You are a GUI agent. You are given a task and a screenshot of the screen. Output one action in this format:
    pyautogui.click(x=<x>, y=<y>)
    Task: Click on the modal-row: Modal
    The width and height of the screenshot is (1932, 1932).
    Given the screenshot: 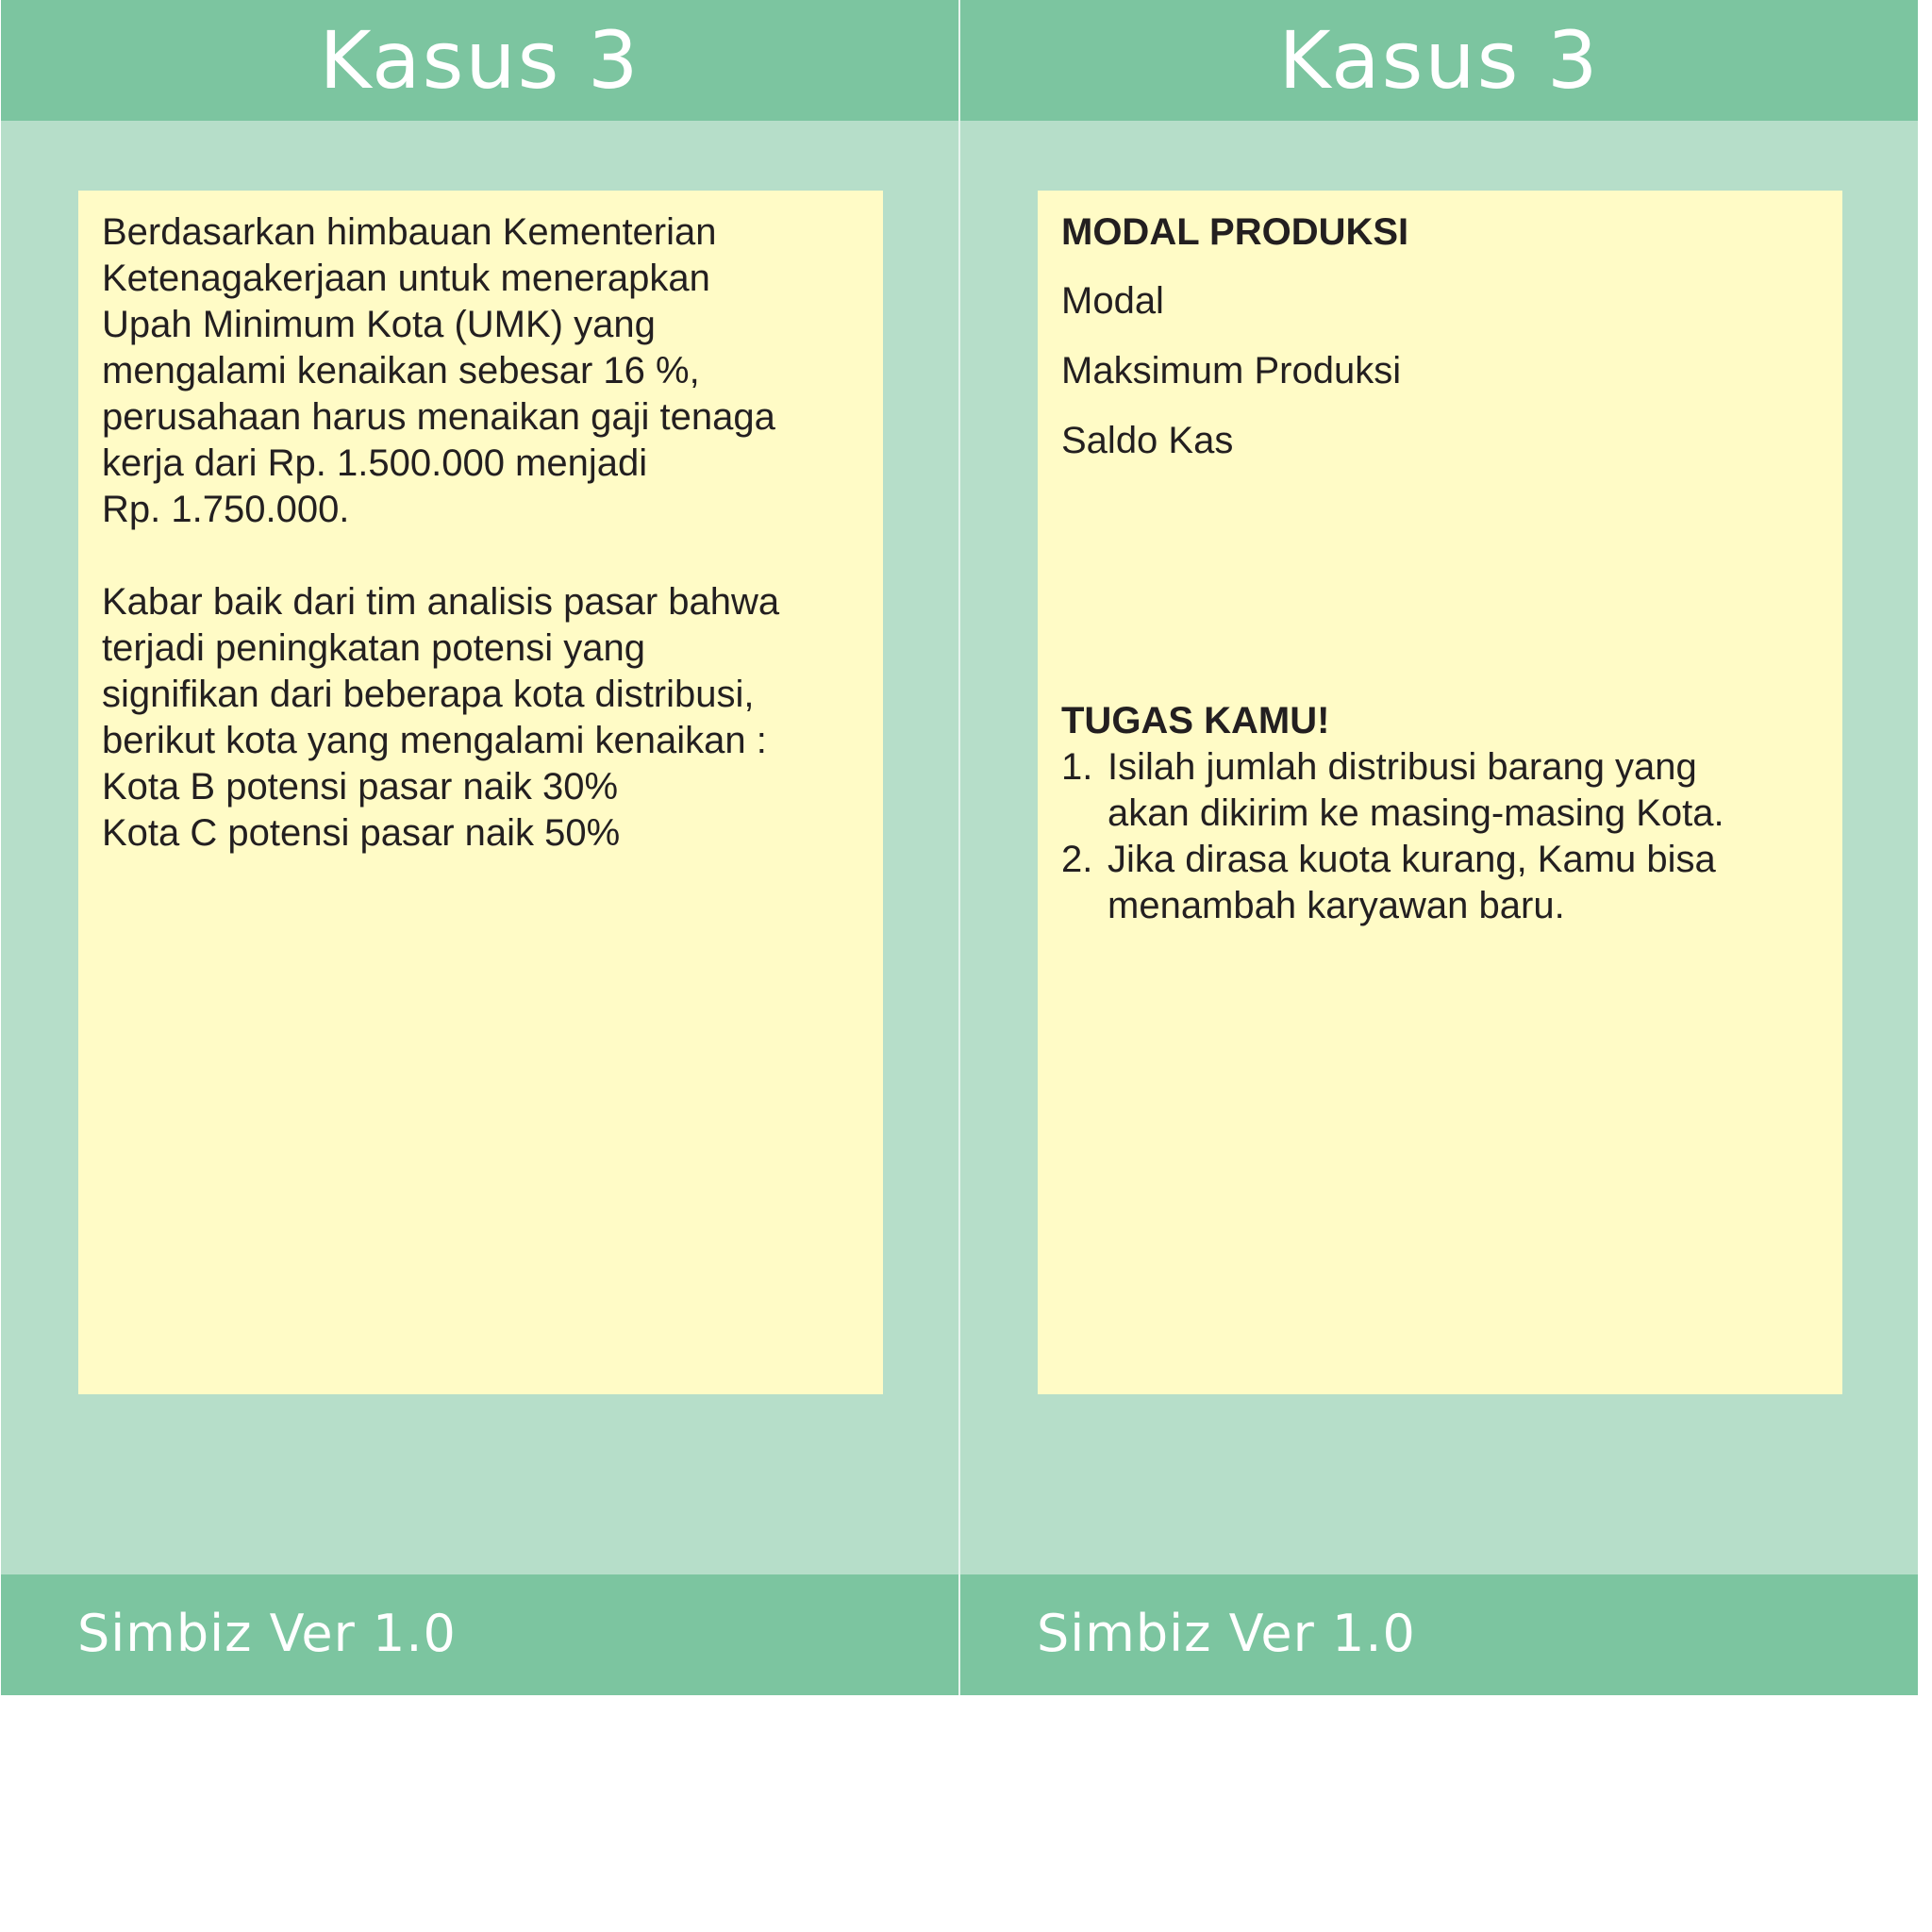 What is the action you would take?
    pyautogui.click(x=1113, y=301)
    